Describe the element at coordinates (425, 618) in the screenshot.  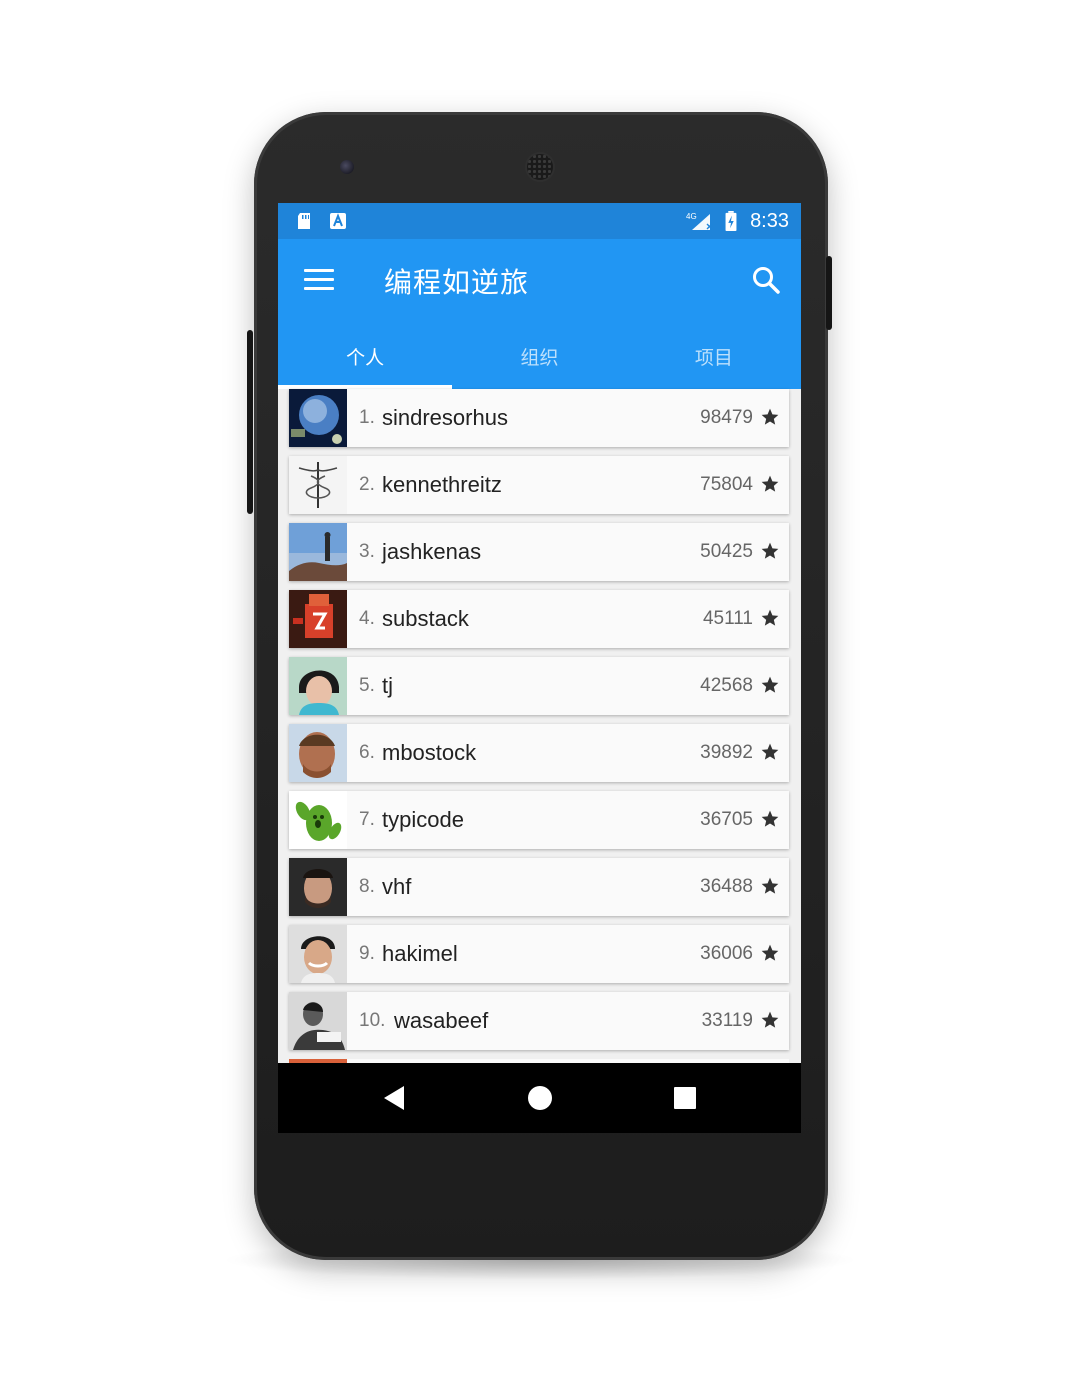
I see `username: substack` at that location.